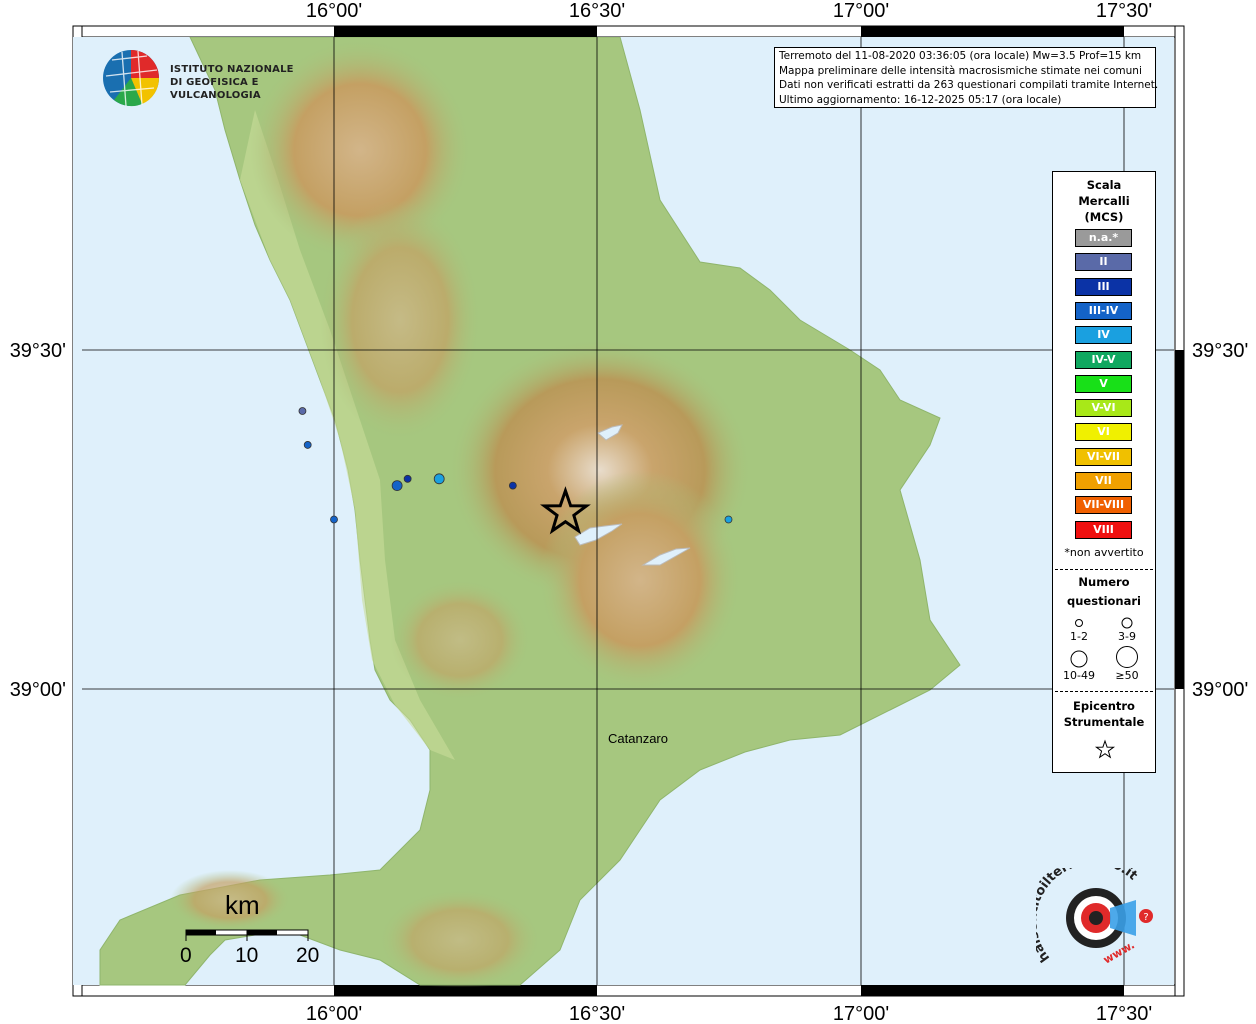 This screenshot has height=1024, width=1256. What do you see at coordinates (1103, 529) in the screenshot?
I see `legend-item-viii: VIII` at bounding box center [1103, 529].